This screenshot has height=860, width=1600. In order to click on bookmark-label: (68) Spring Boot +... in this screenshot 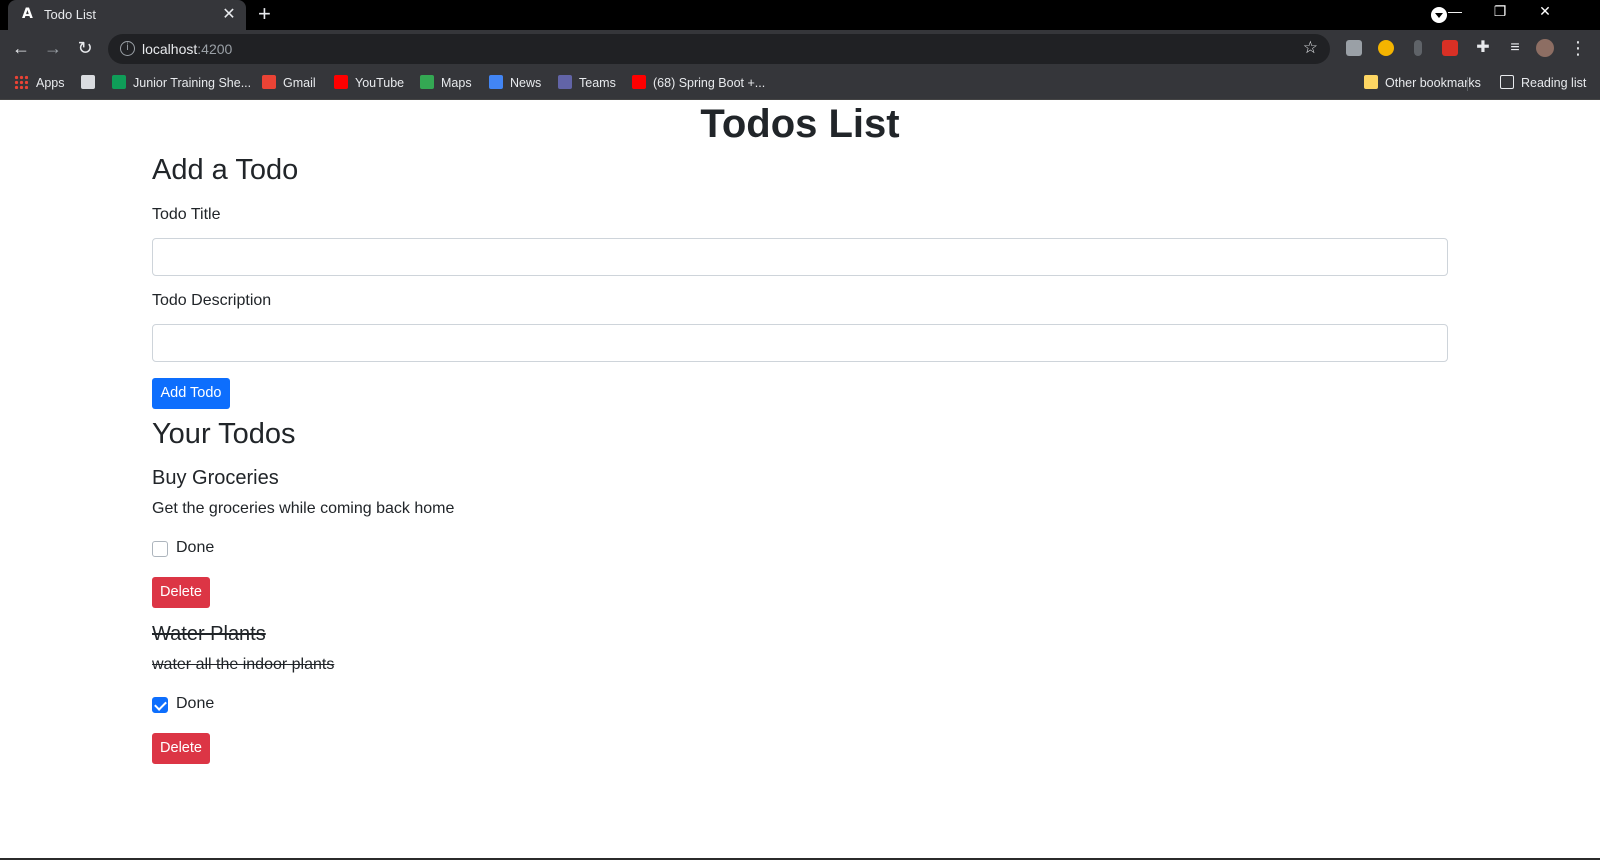, I will do `click(709, 83)`.